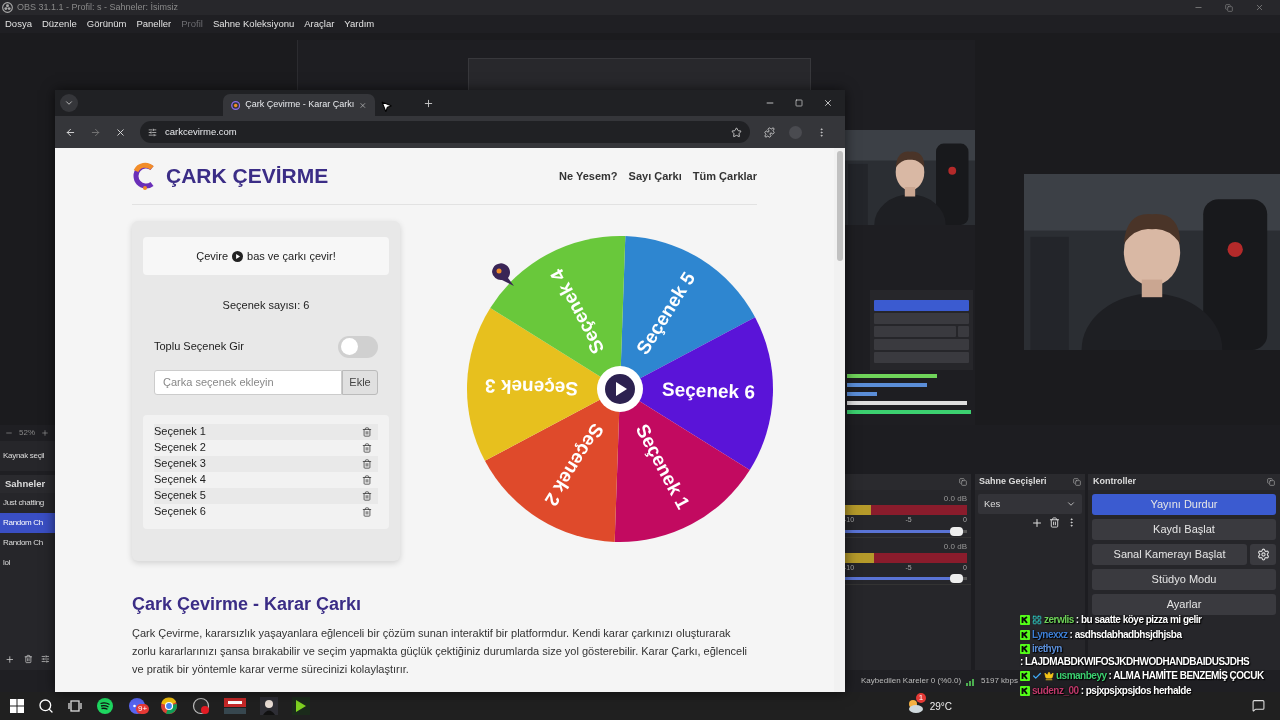 This screenshot has height=720, width=1280. What do you see at coordinates (18, 24) in the screenshot?
I see `menu-item: Dosya` at bounding box center [18, 24].